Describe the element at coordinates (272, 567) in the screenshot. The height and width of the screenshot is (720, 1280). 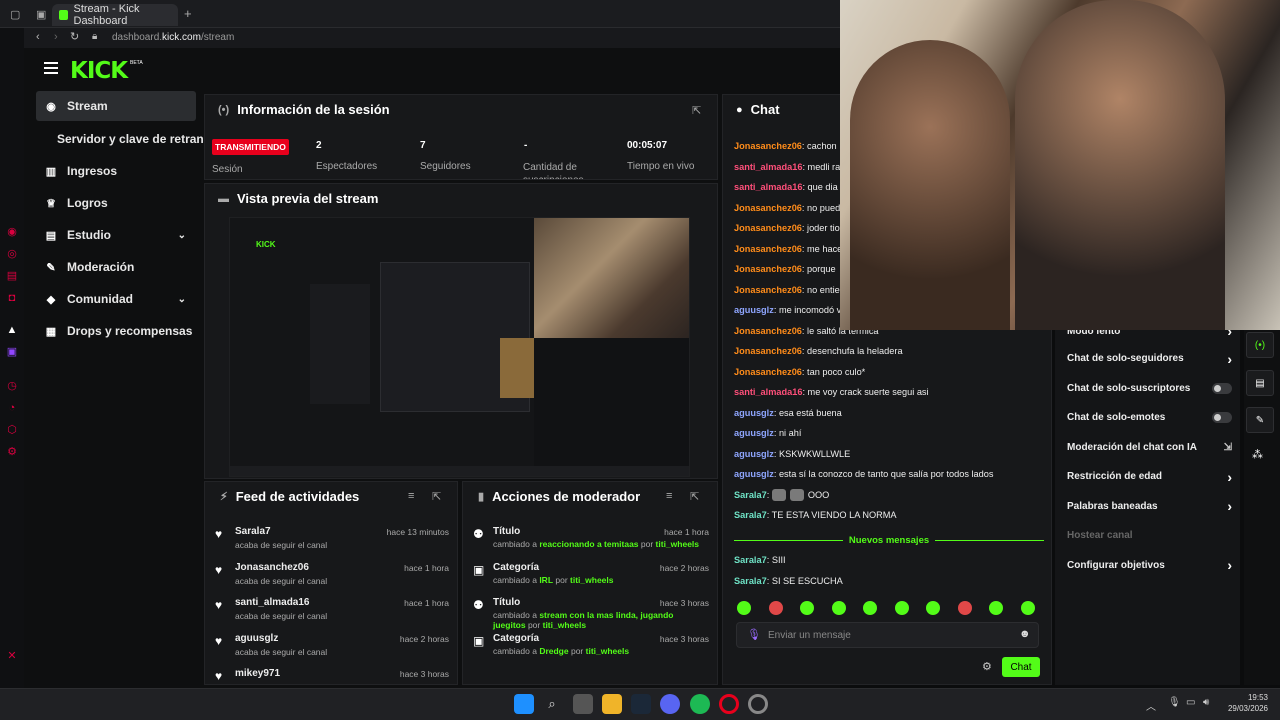
I see `feed-user: Jonasanchez06` at that location.